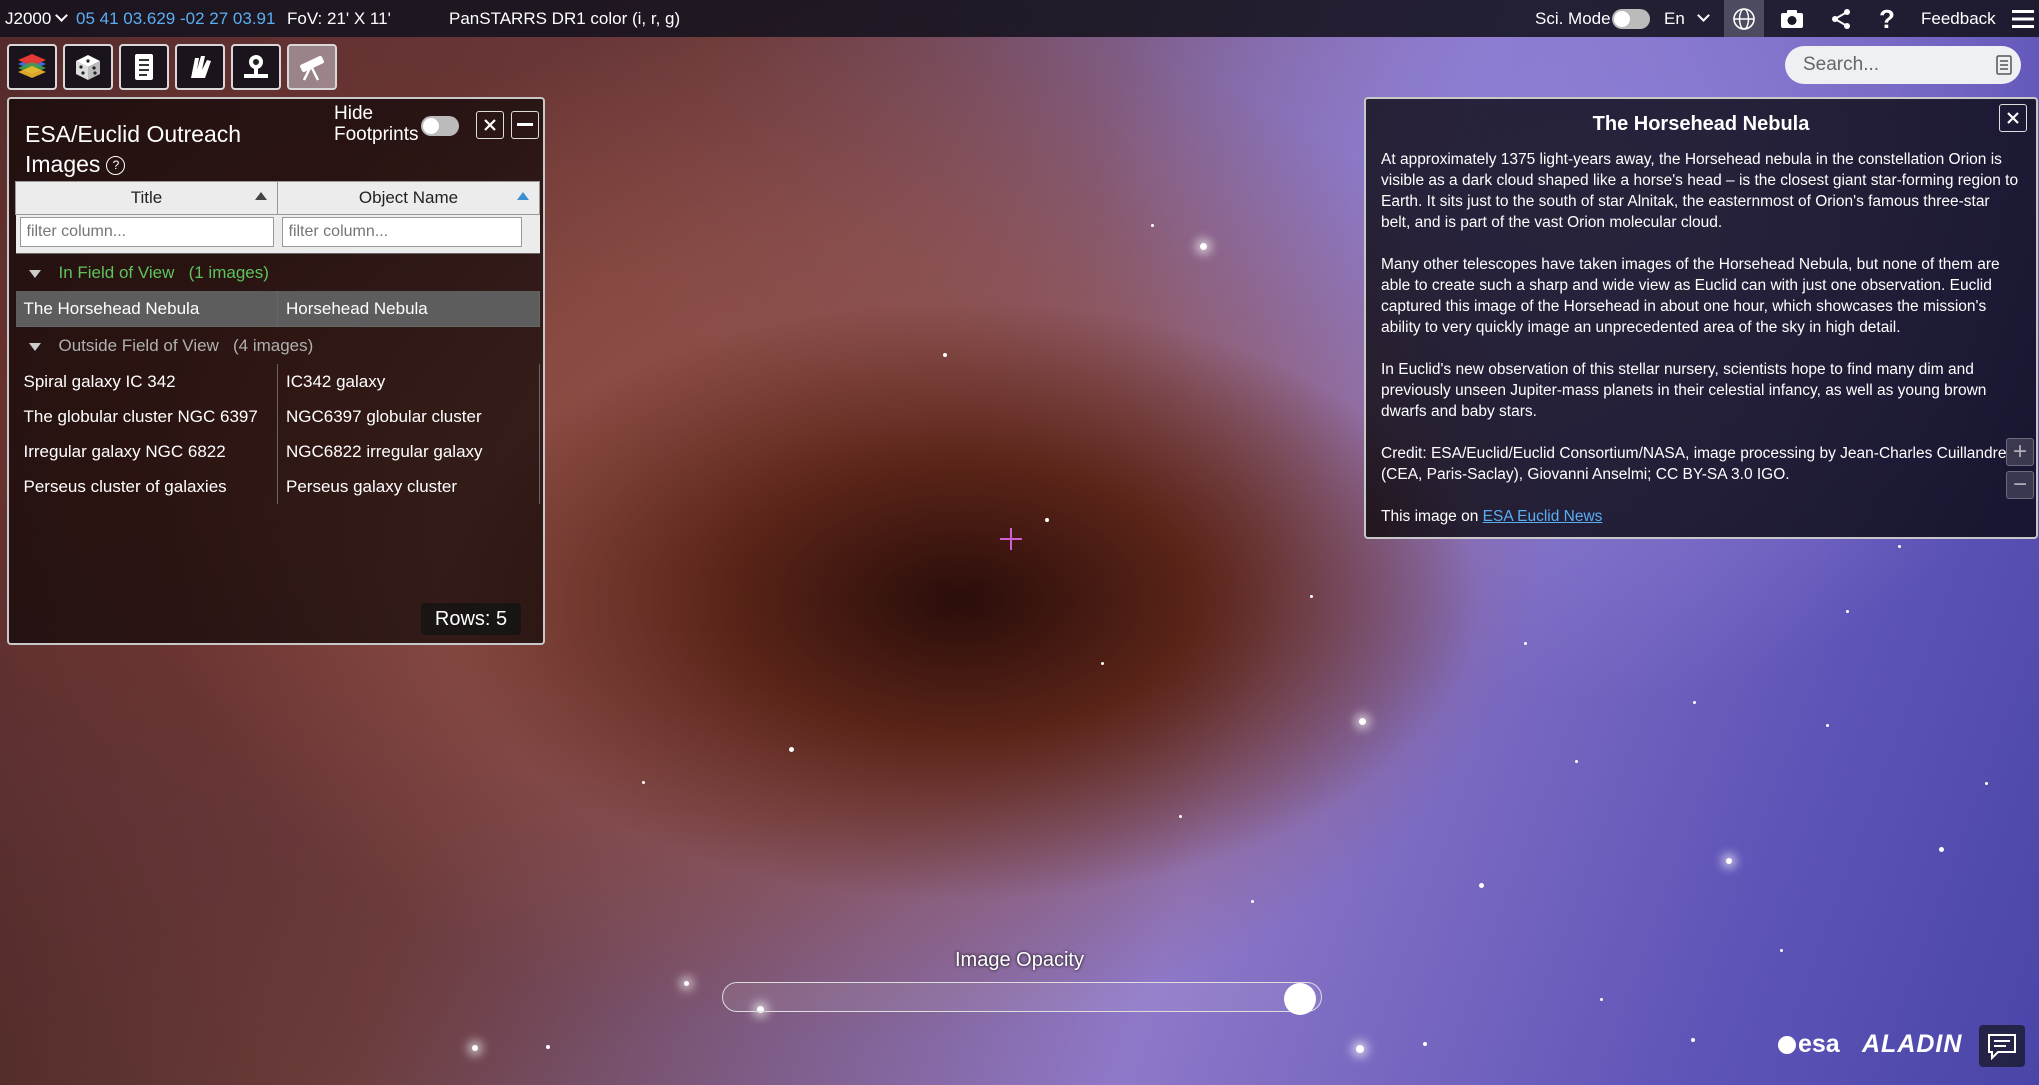 The width and height of the screenshot is (2039, 1085). I want to click on hand-button, so click(200, 67).